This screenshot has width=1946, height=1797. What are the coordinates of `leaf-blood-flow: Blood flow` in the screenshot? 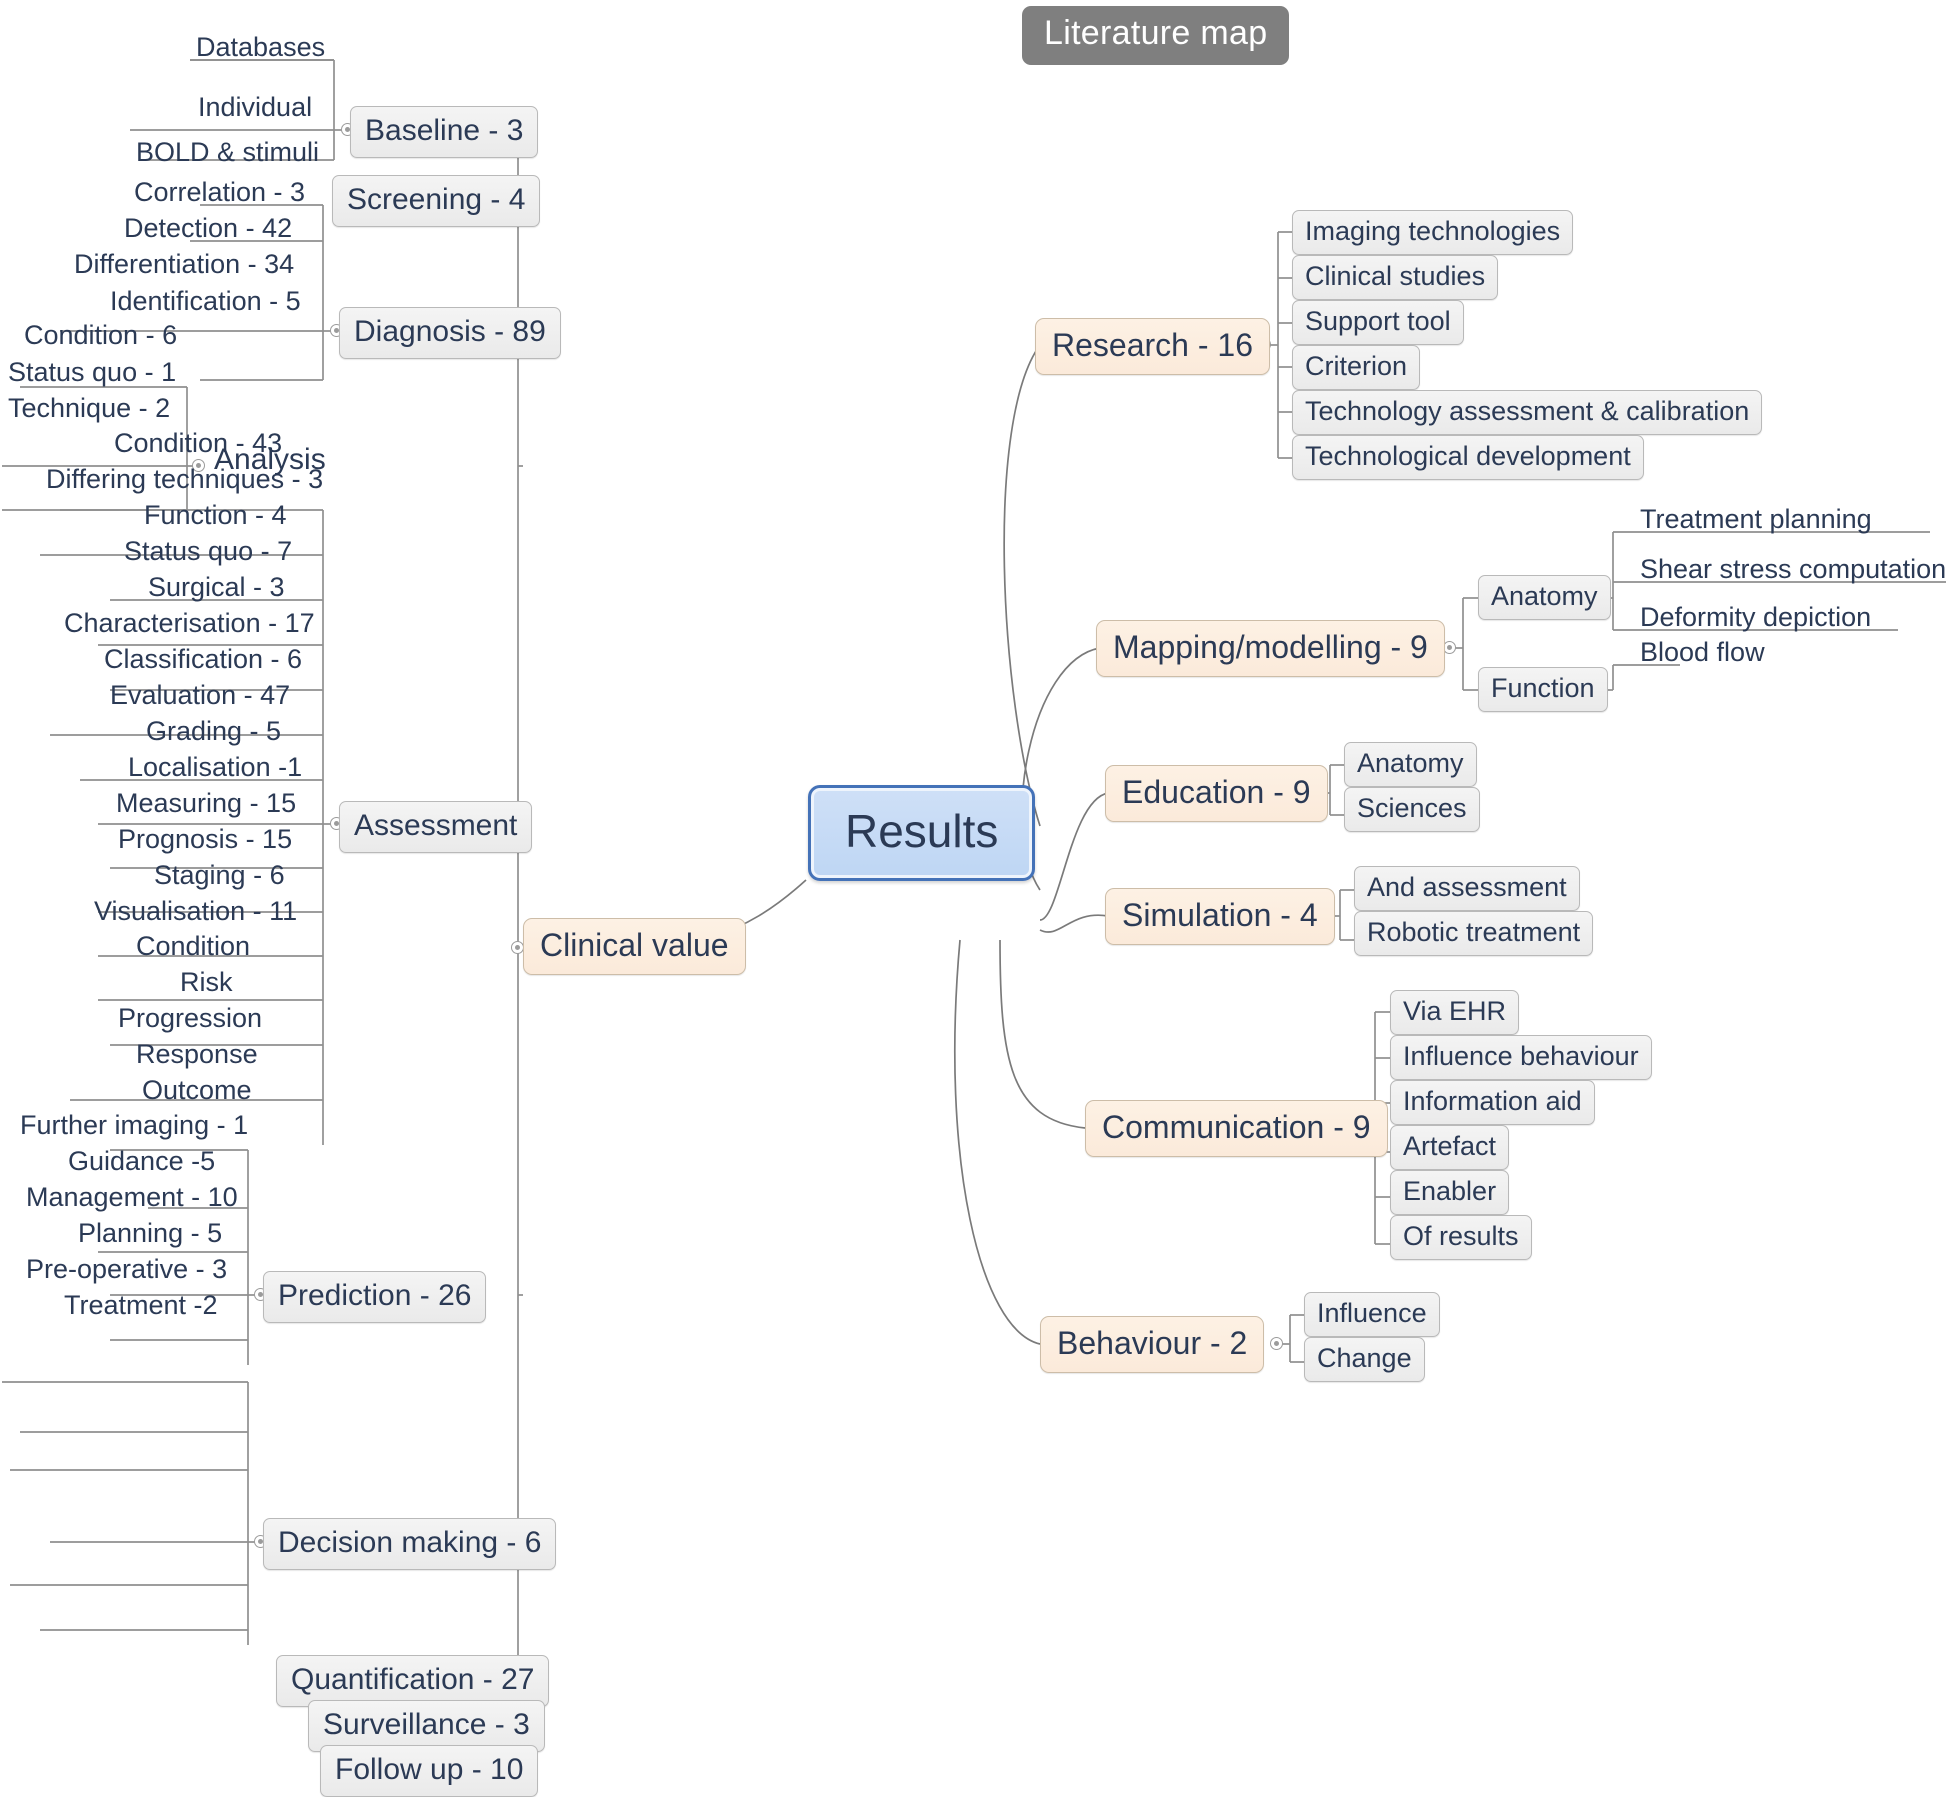 It's located at (1702, 653).